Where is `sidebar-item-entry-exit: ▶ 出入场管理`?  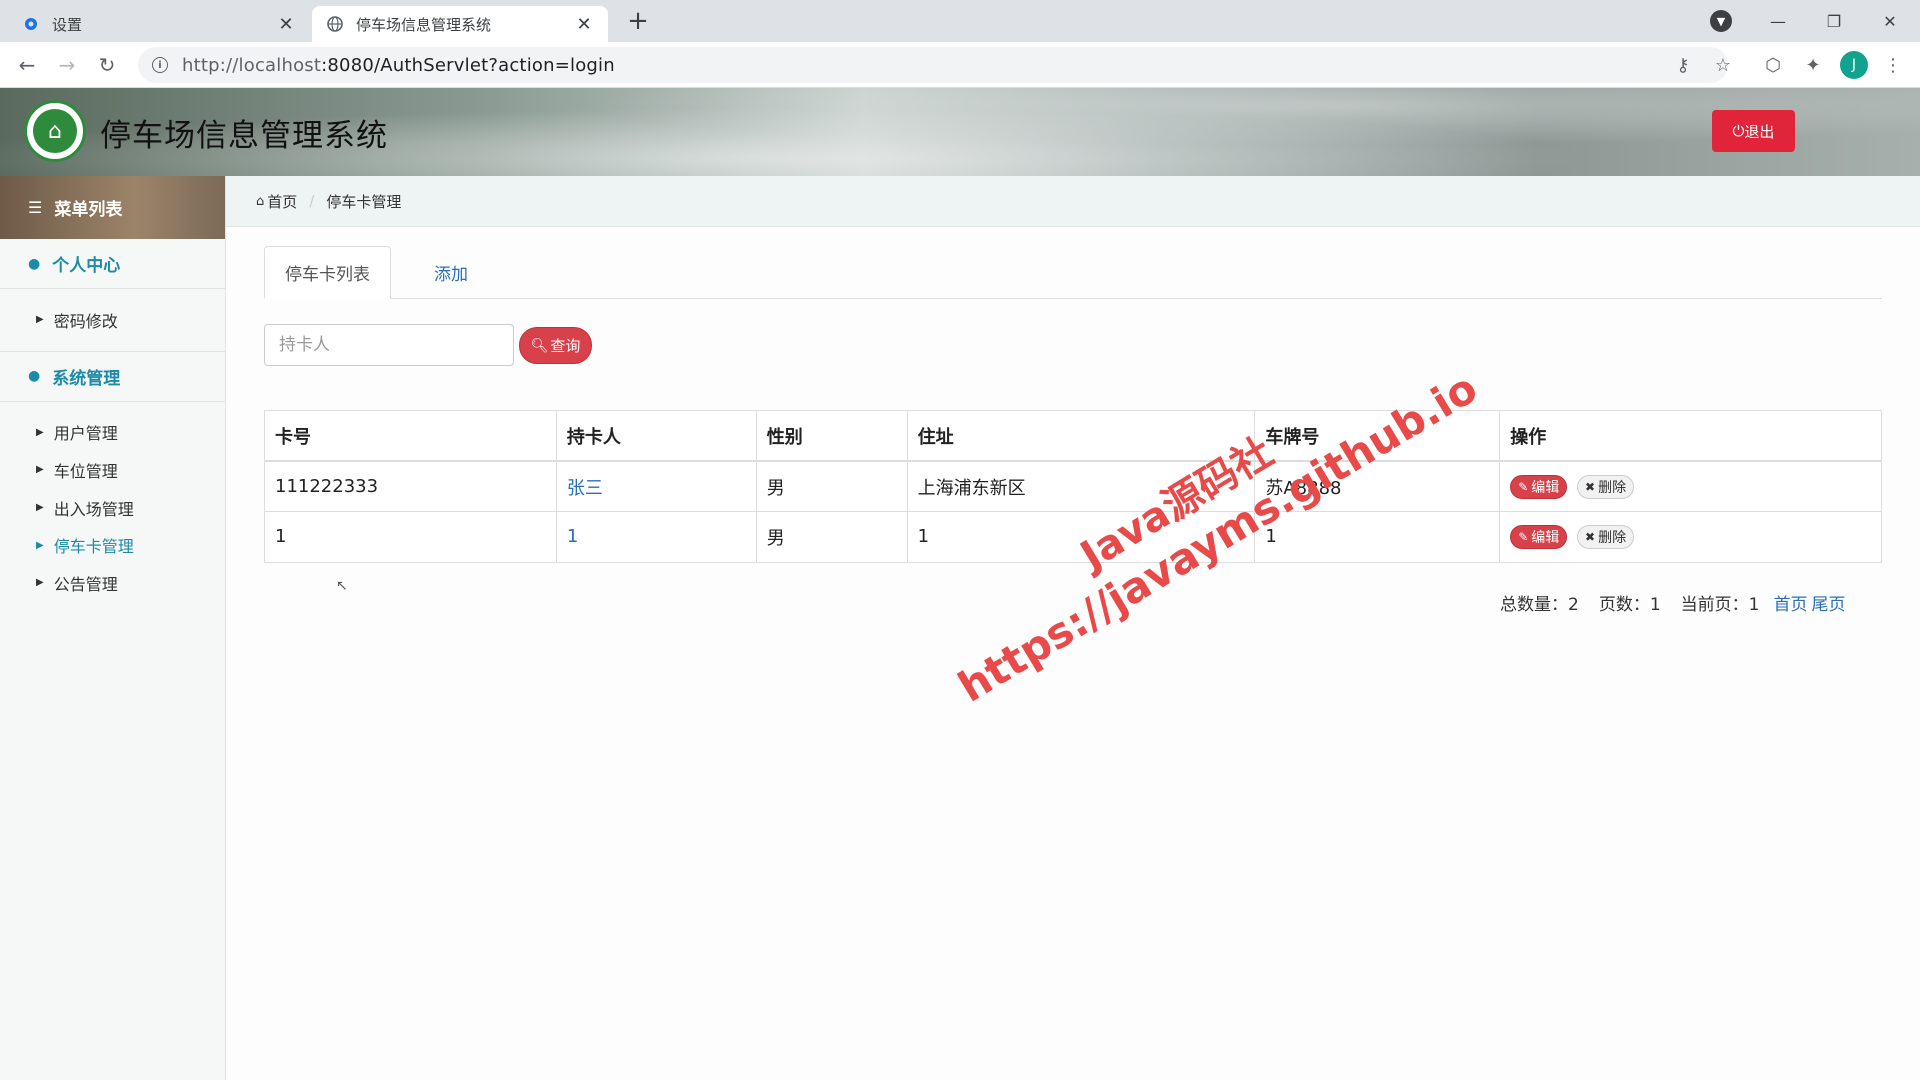
sidebar-item-entry-exit: ▶ 出入场管理 is located at coordinates (112, 508).